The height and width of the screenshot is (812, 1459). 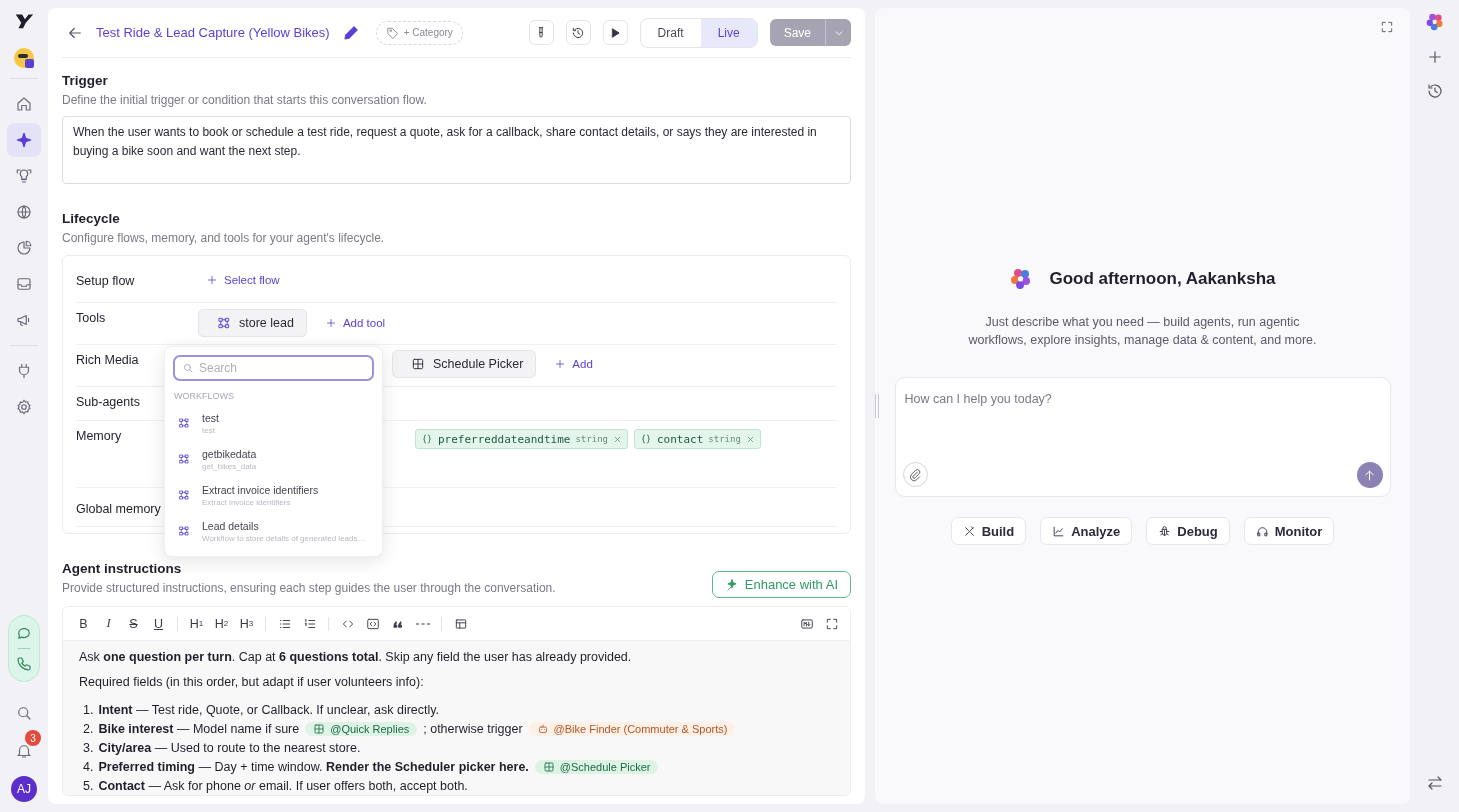 What do you see at coordinates (781, 584) in the screenshot?
I see `enhance-button: Enhance with AI` at bounding box center [781, 584].